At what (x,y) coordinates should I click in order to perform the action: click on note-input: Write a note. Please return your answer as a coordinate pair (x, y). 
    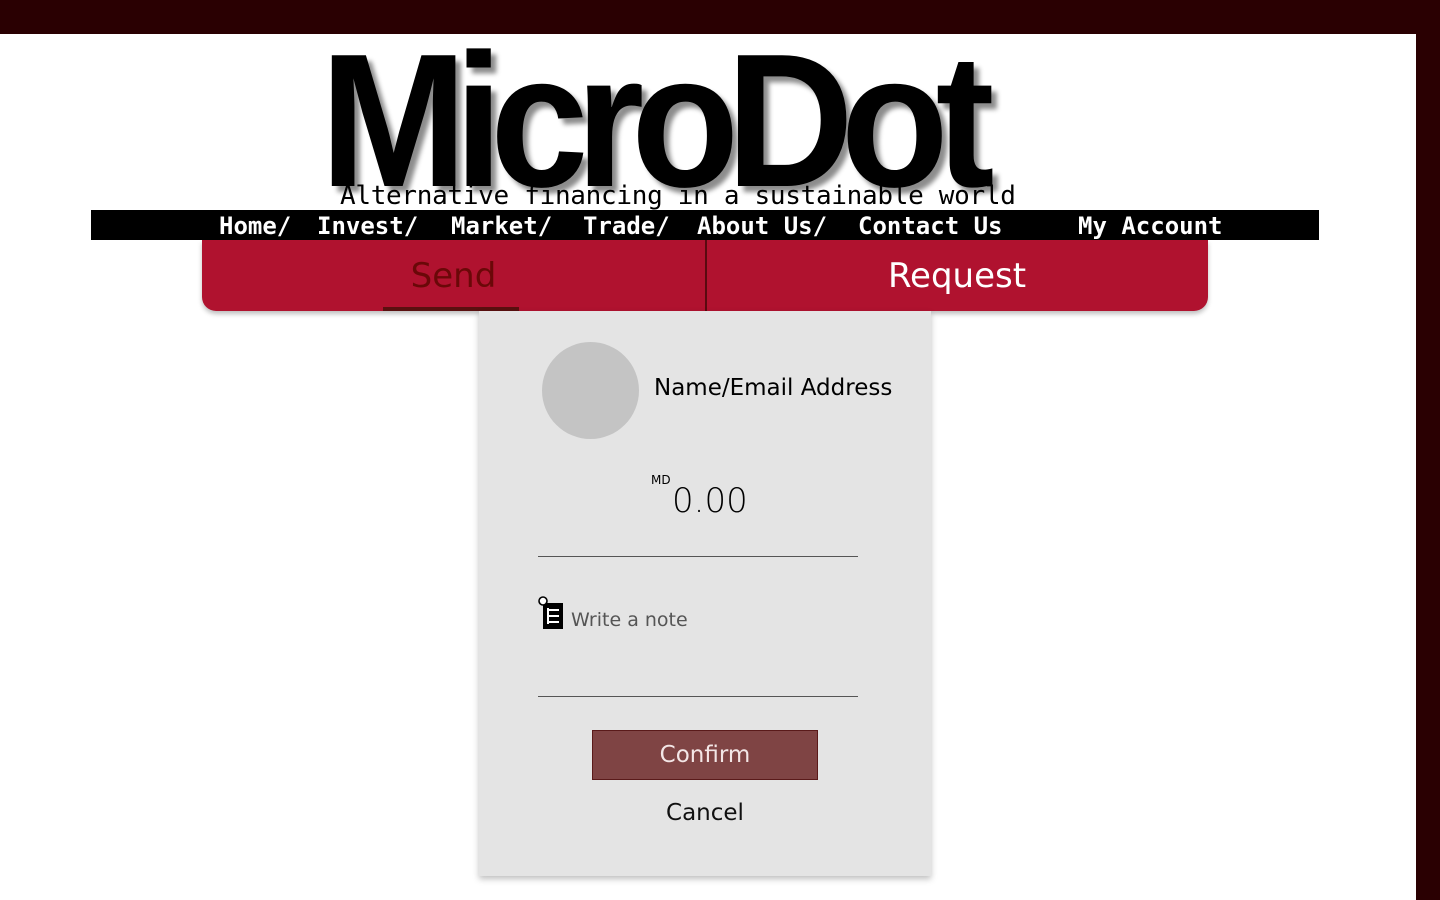
    Looking at the image, I should click on (629, 620).